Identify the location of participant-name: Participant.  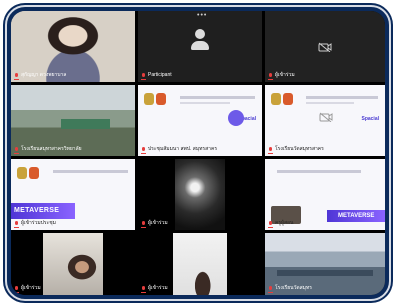
(156, 75).